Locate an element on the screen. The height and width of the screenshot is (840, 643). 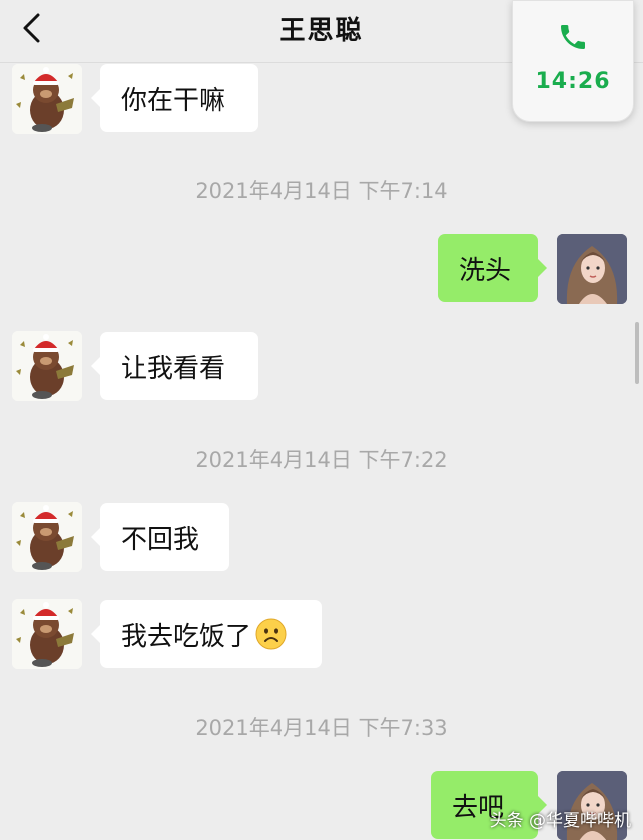
watermark: 头条 @华夏哔哔机 is located at coordinates (560, 821).